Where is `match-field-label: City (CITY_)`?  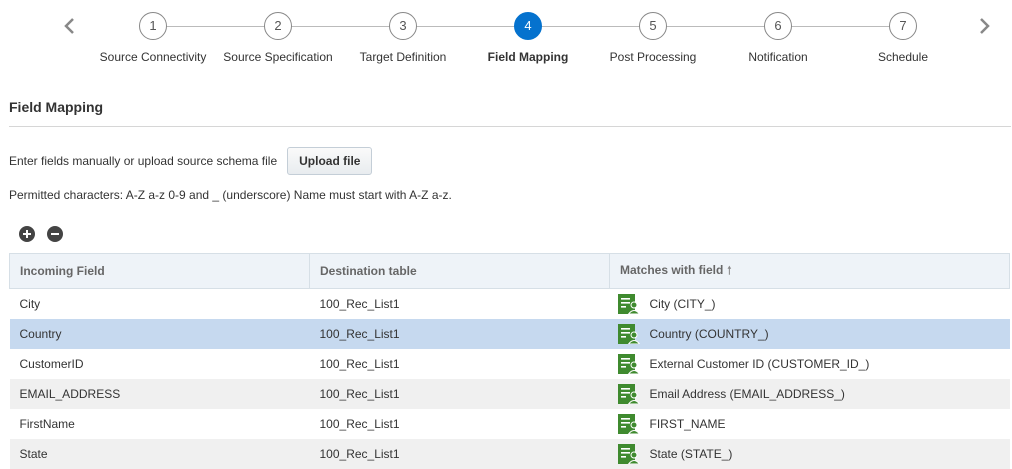
match-field-label: City (CITY_) is located at coordinates (682, 303).